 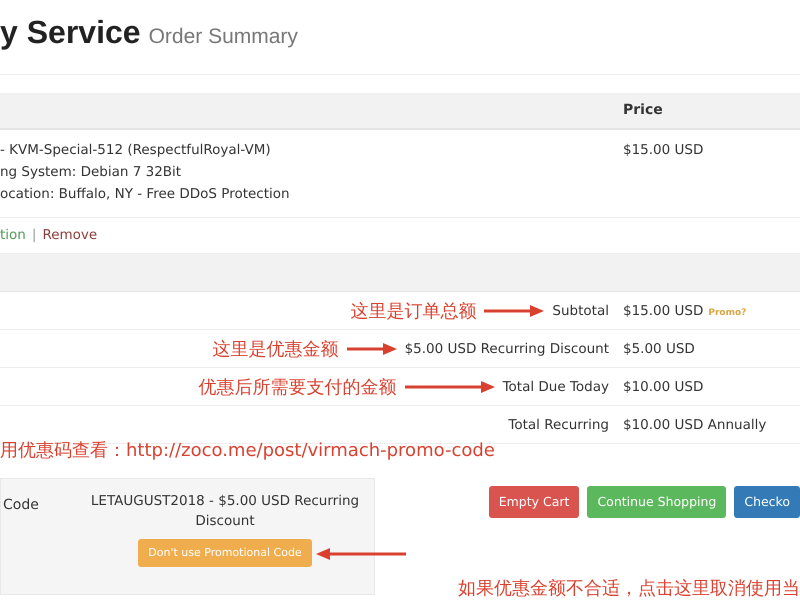 I want to click on cart-button: Empty Cart, so click(x=534, y=502).